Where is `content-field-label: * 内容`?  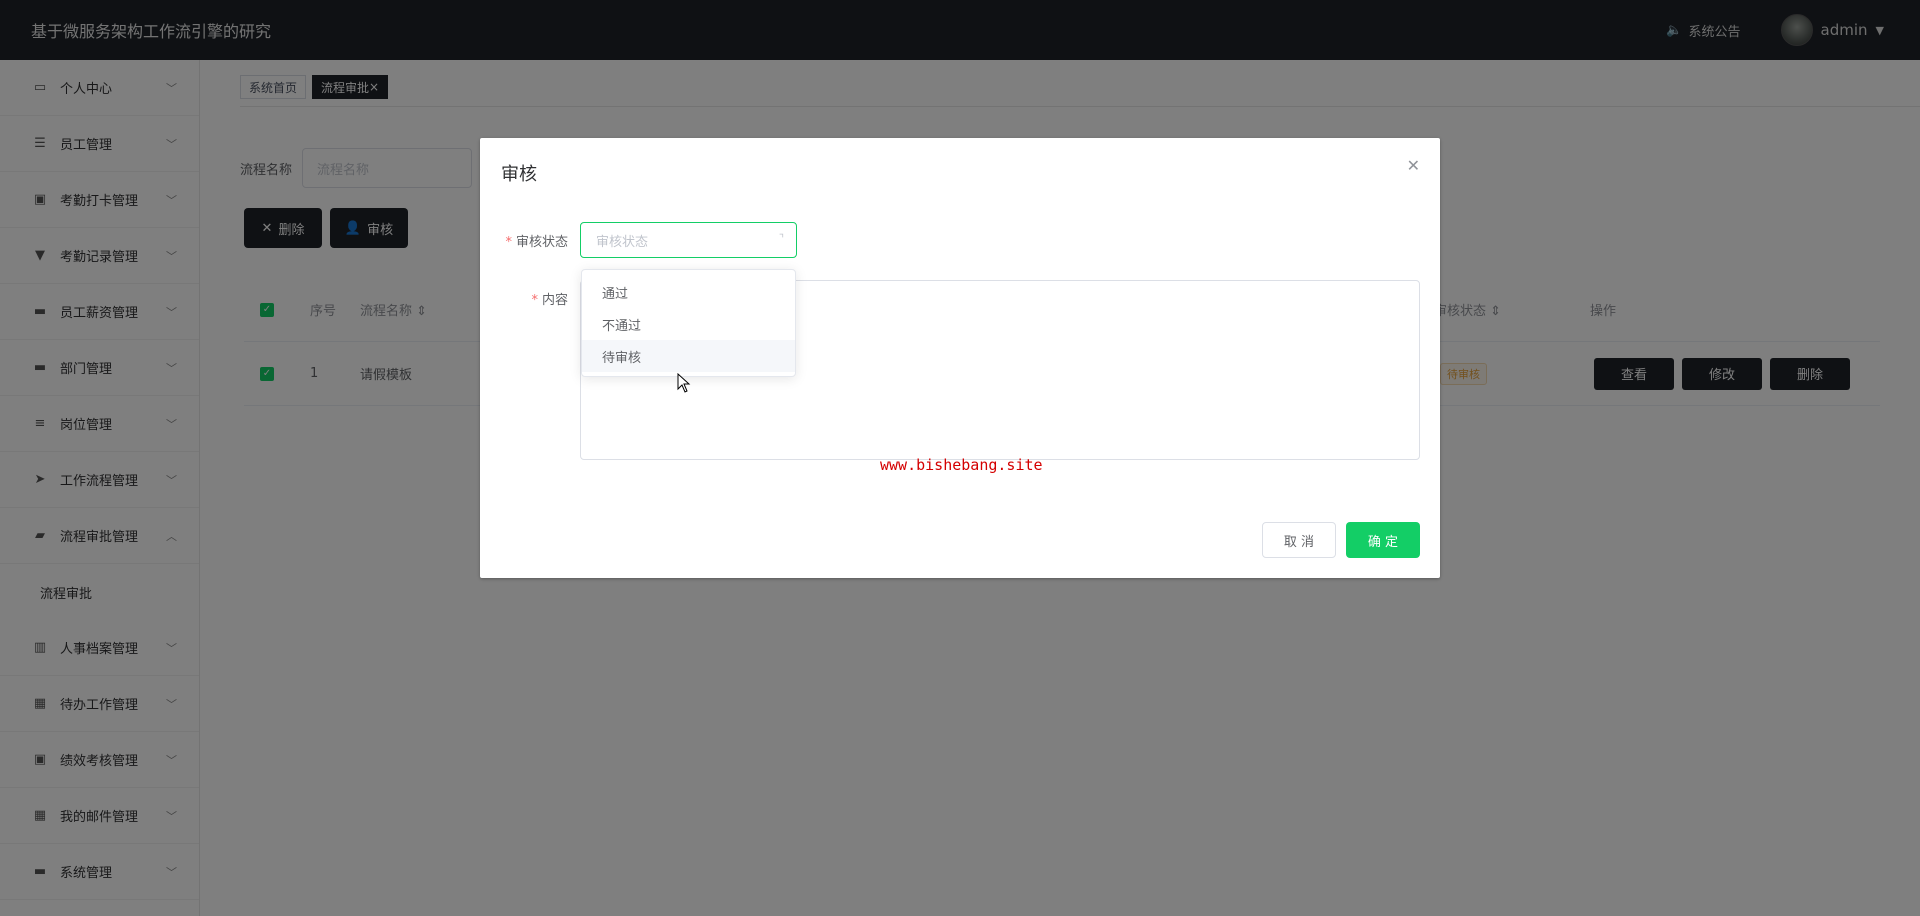 content-field-label: * 内容 is located at coordinates (528, 298).